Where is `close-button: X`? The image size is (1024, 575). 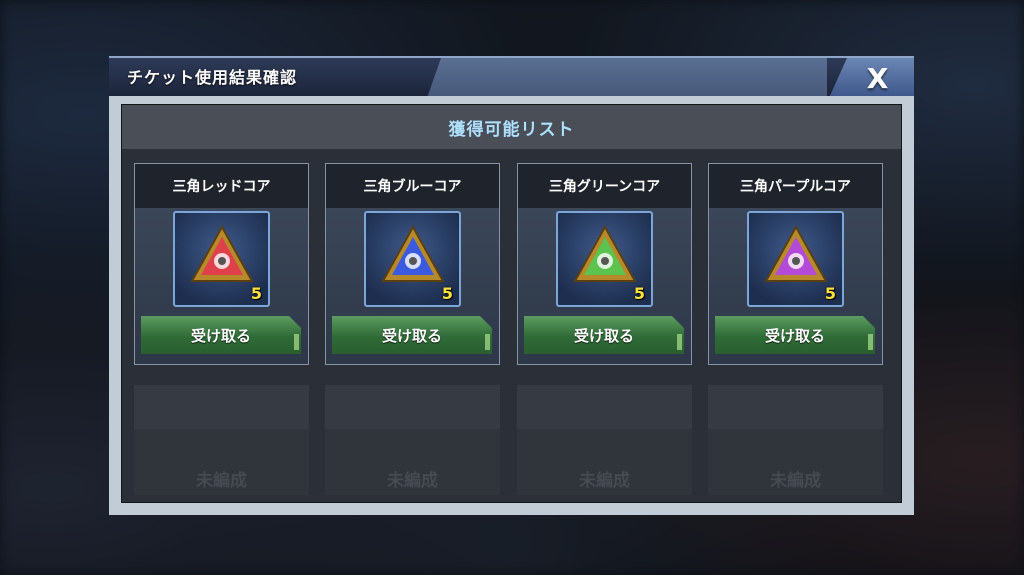
close-button: X is located at coordinates (871, 78).